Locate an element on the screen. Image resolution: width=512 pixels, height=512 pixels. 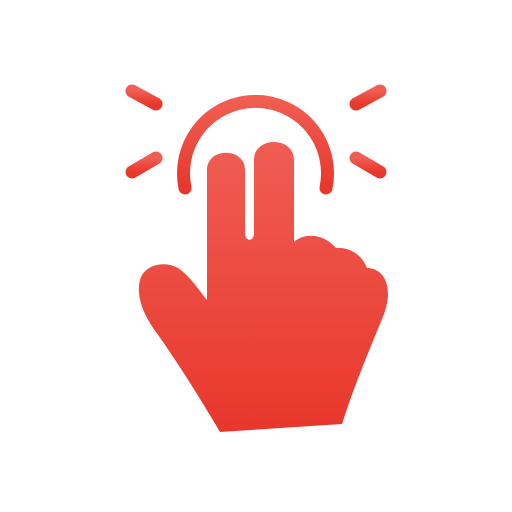
tap-motion-lines-left is located at coordinates (138, 131).